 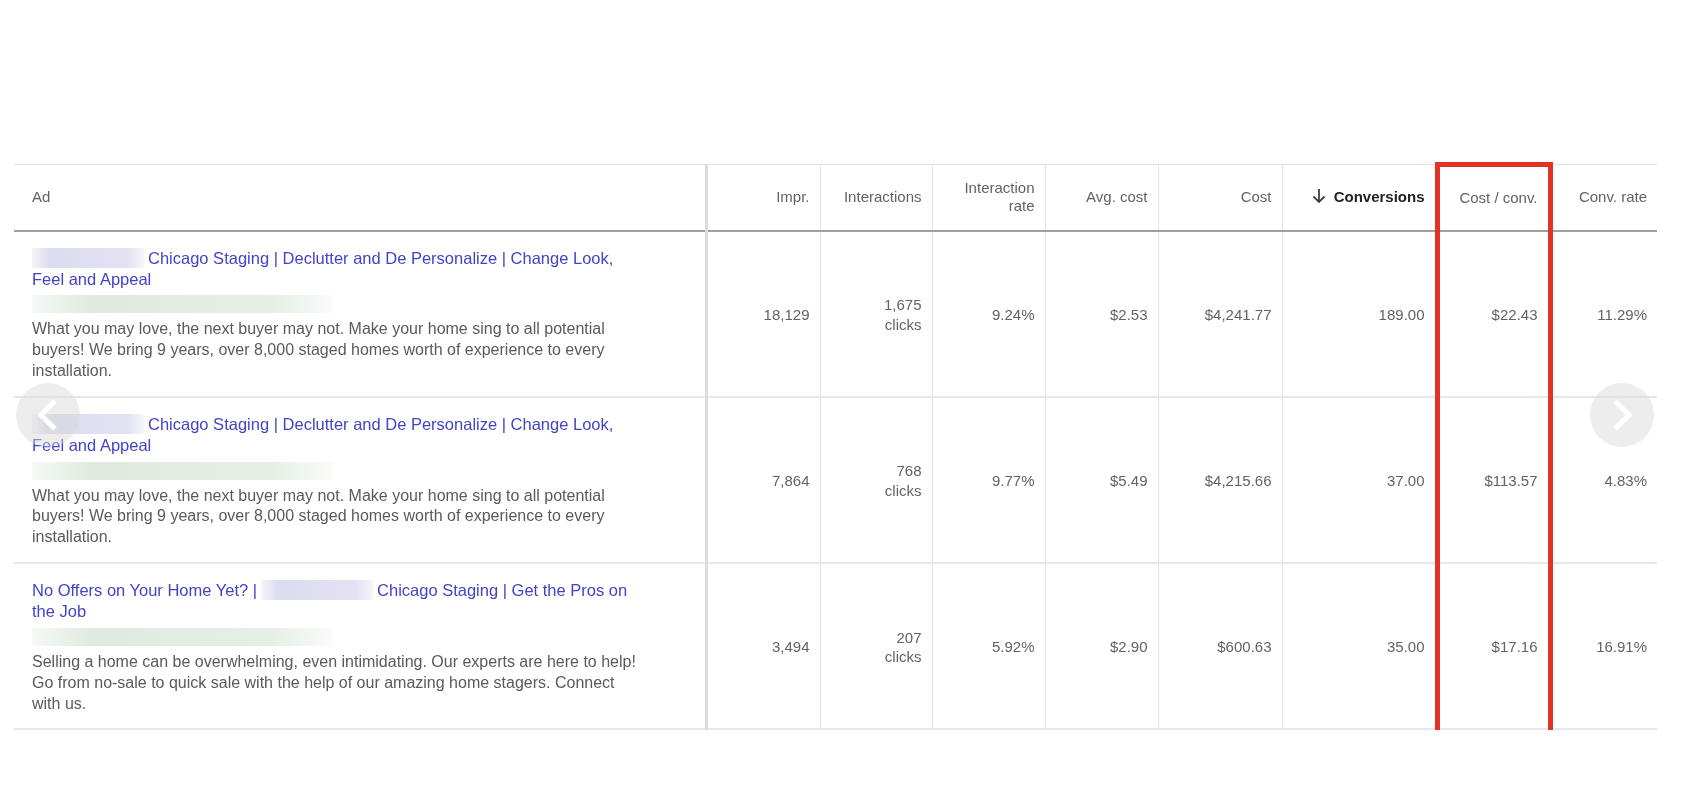 What do you see at coordinates (1220, 313) in the screenshot?
I see `table-cell: $4,241.77` at bounding box center [1220, 313].